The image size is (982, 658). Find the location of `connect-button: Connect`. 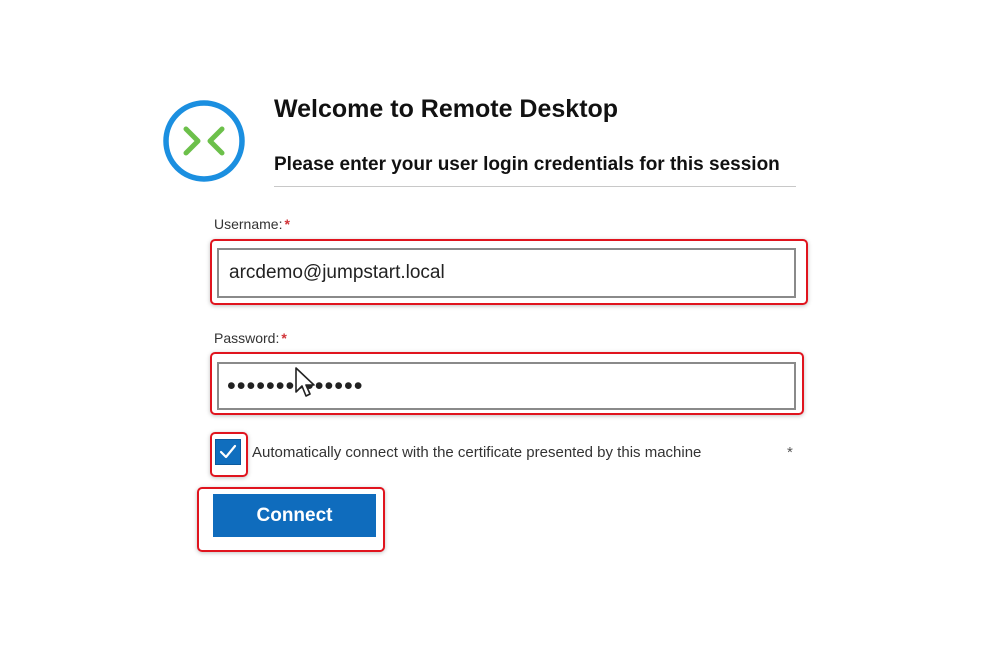

connect-button: Connect is located at coordinates (294, 515).